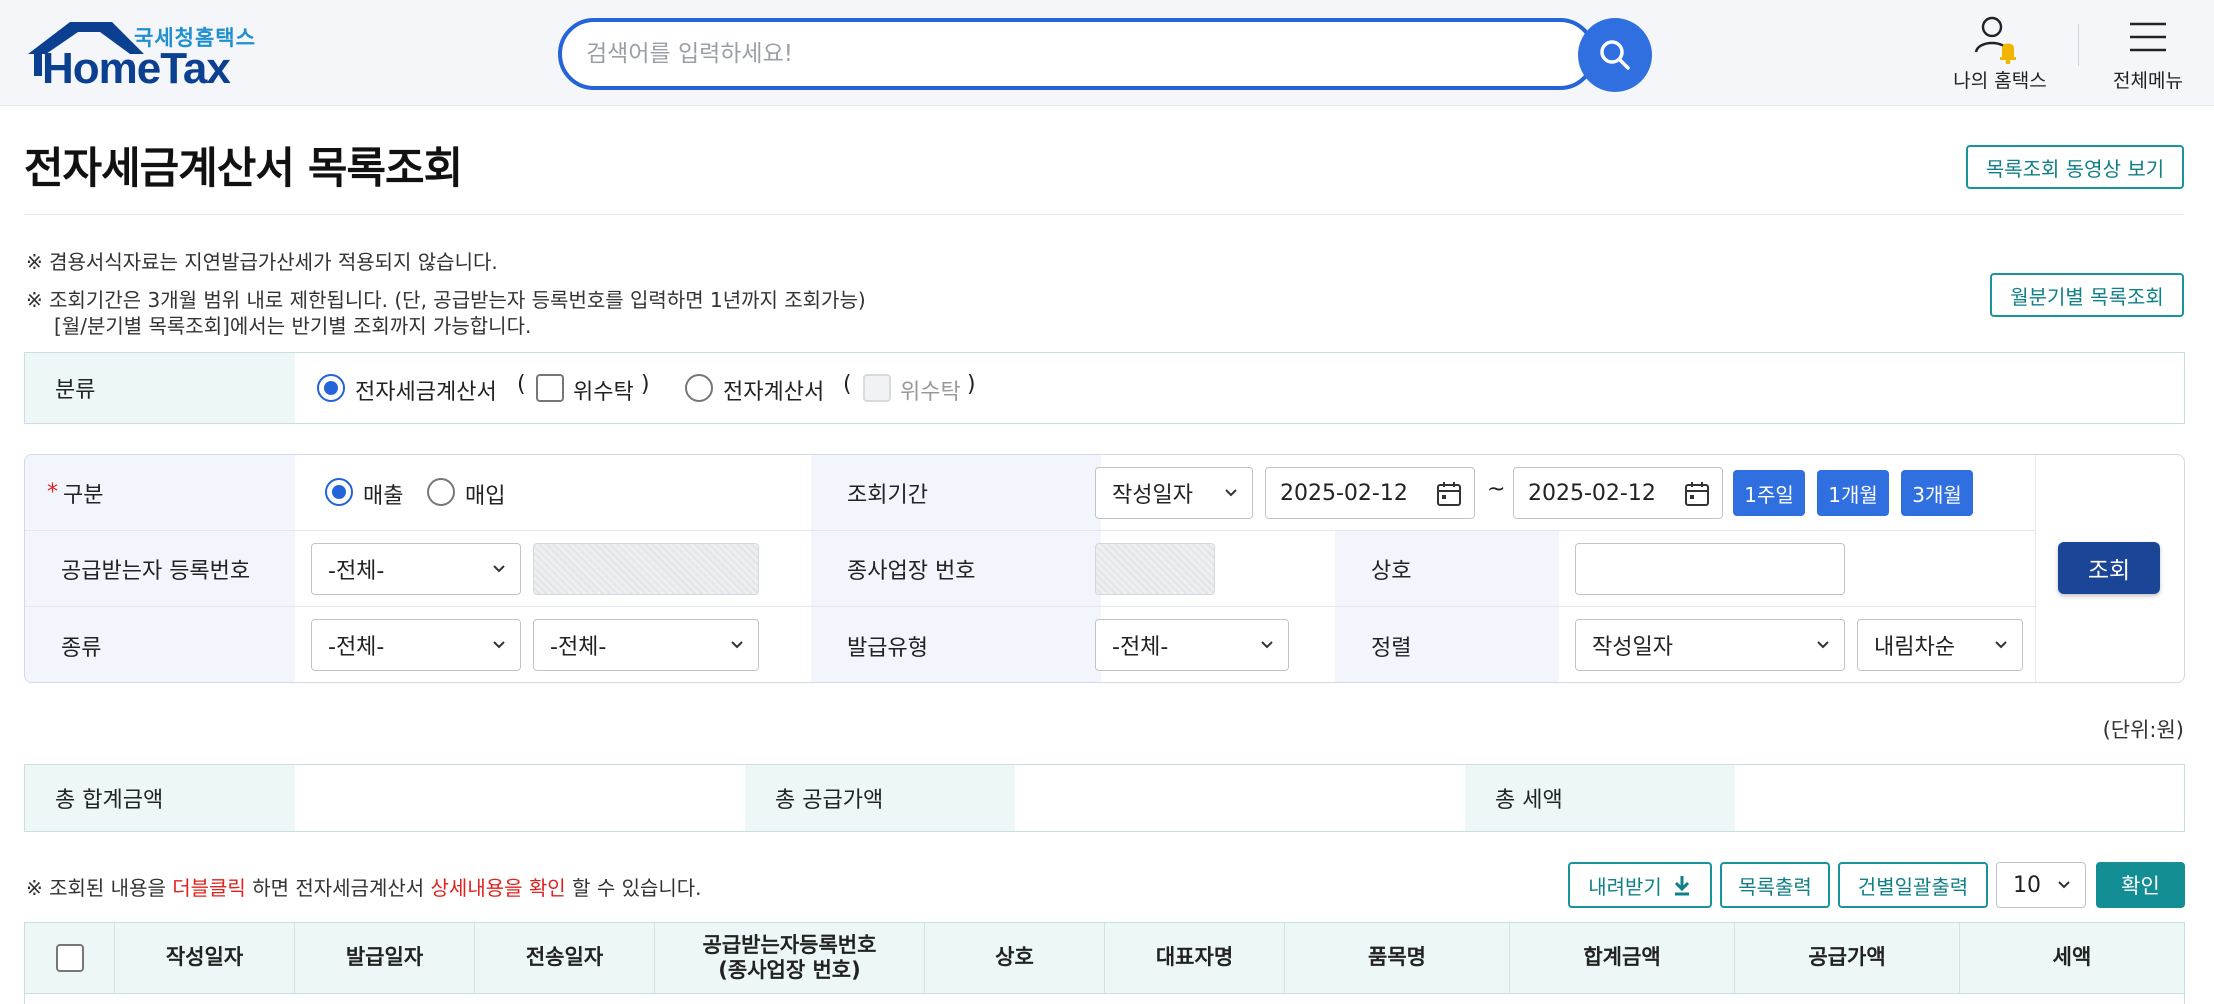  Describe the element at coordinates (2078, 45) in the screenshot. I see `header-divider` at that location.